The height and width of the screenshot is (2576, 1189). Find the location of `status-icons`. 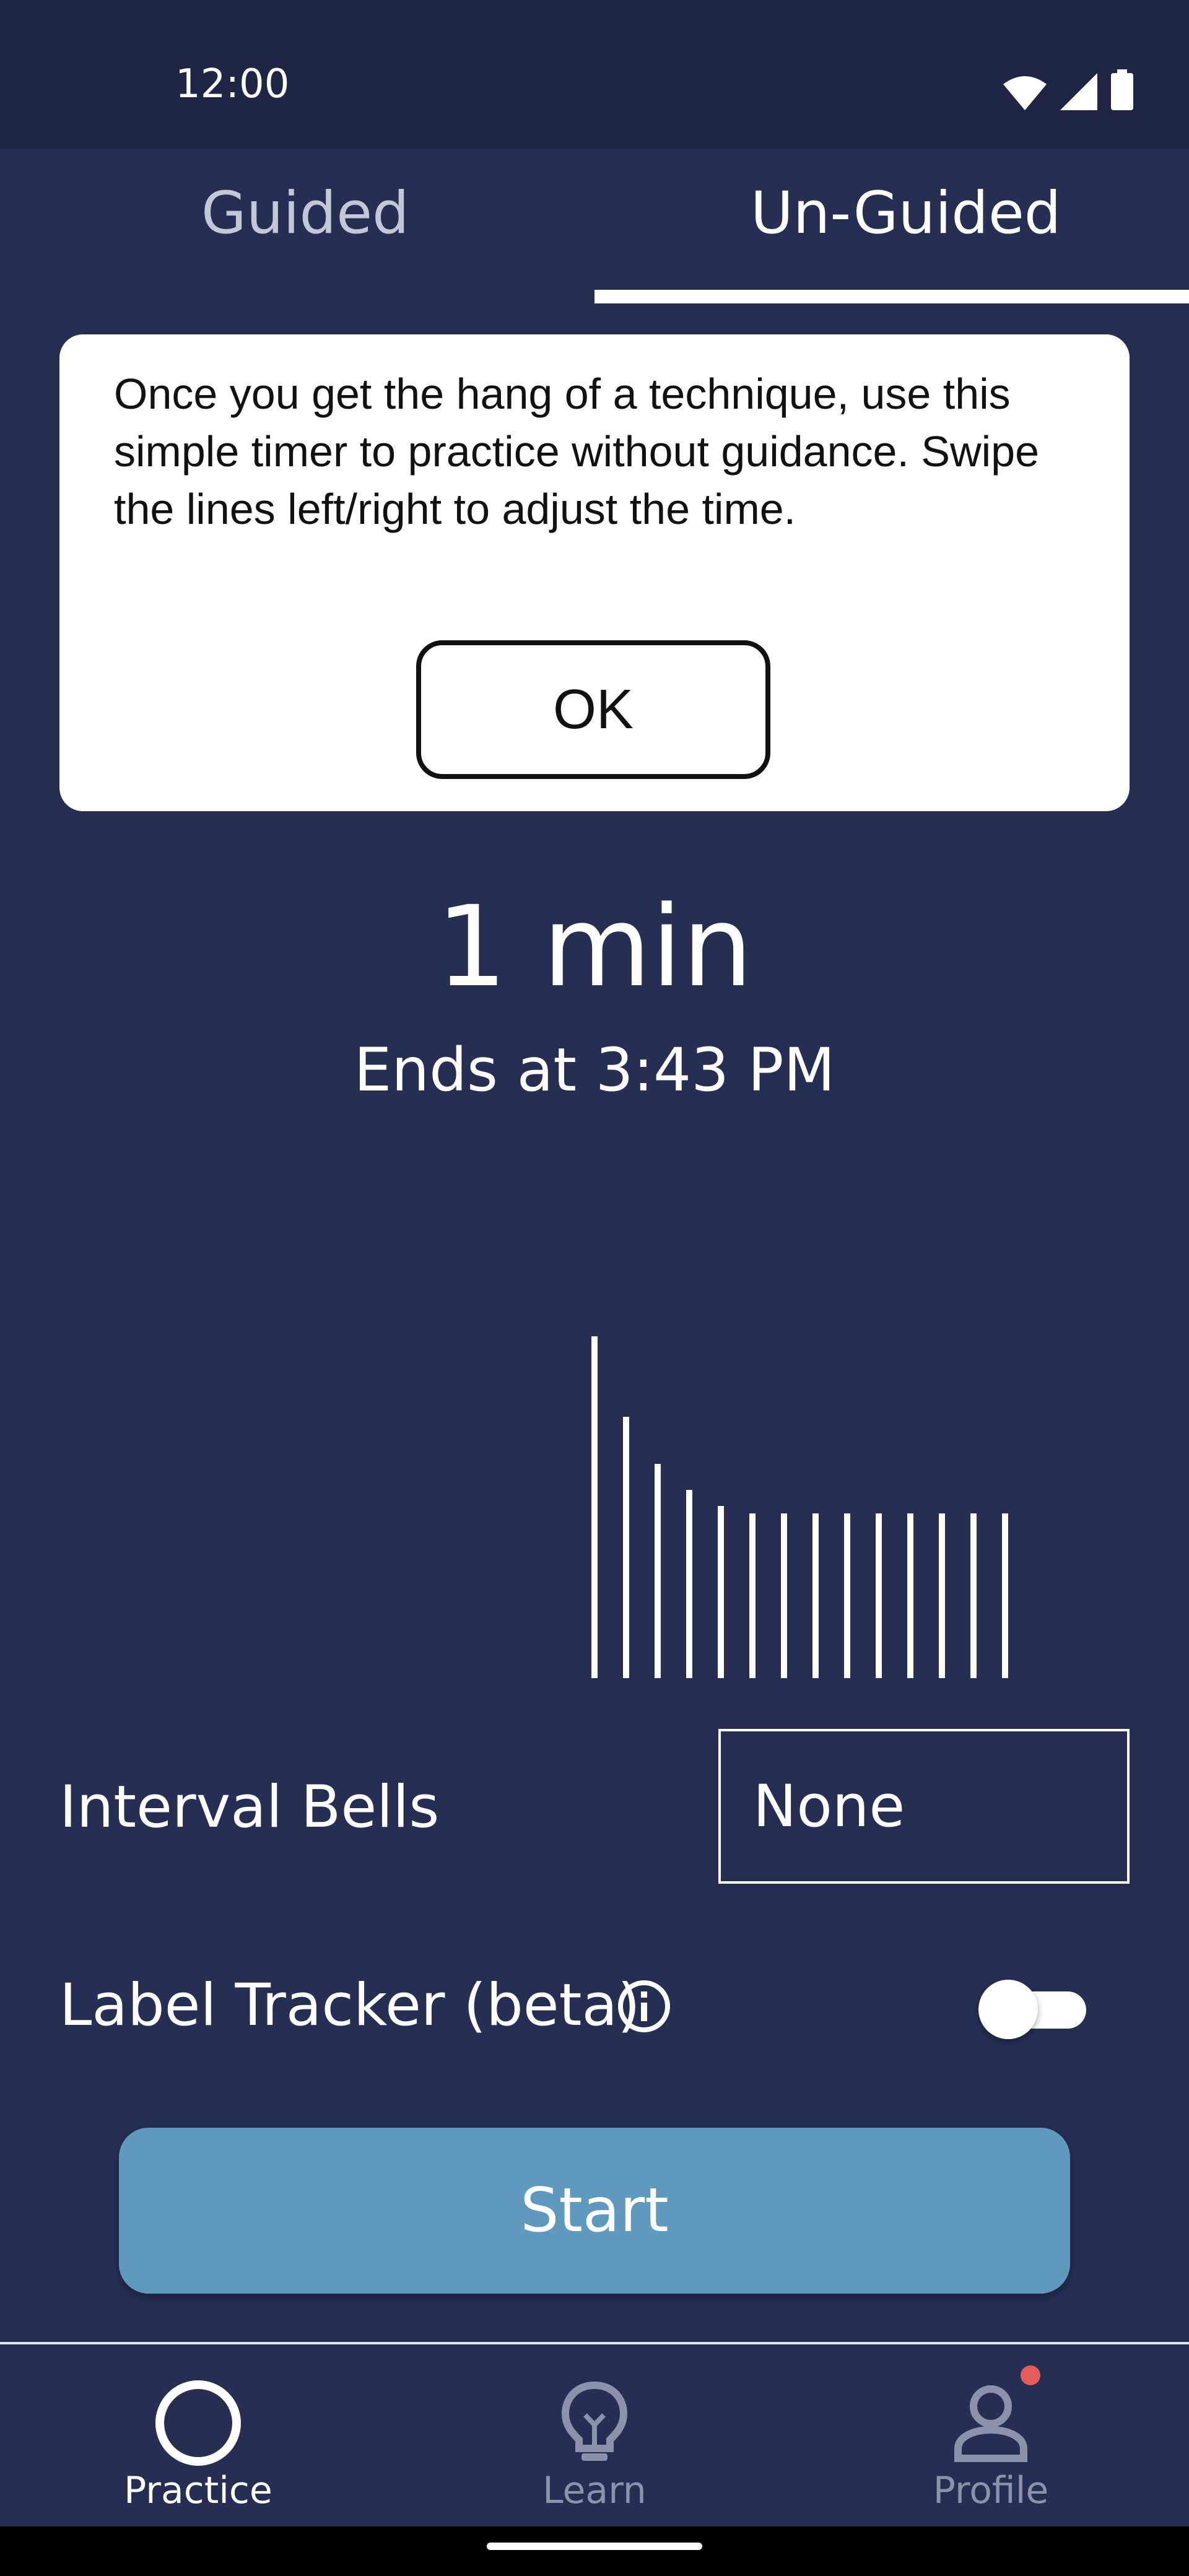

status-icons is located at coordinates (1068, 89).